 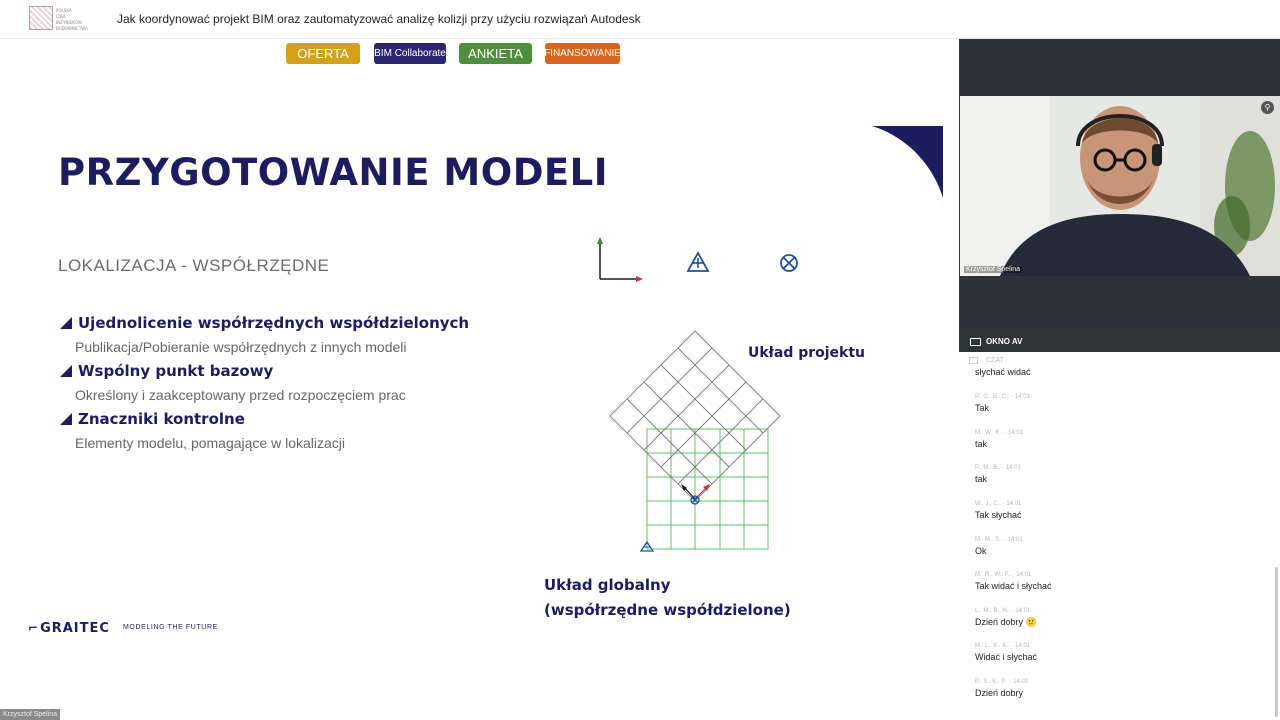 What do you see at coordinates (981, 551) in the screenshot?
I see `chat-message-text: Ok` at bounding box center [981, 551].